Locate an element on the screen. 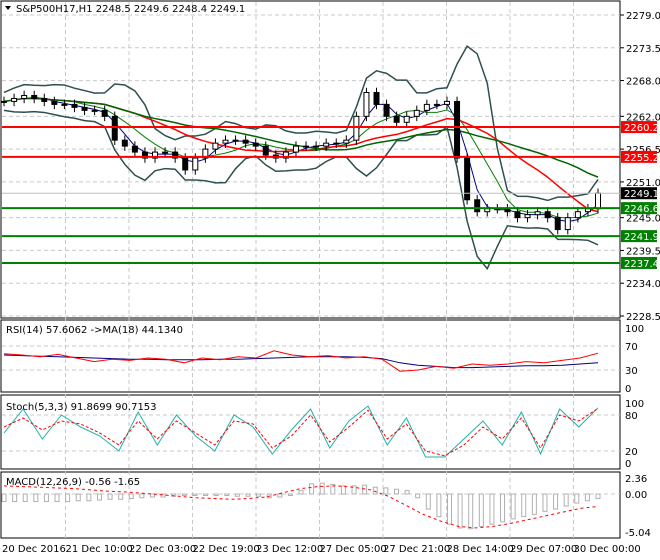 This screenshot has width=660, height=560. indicator-axis-label: 80 is located at coordinates (631, 416).